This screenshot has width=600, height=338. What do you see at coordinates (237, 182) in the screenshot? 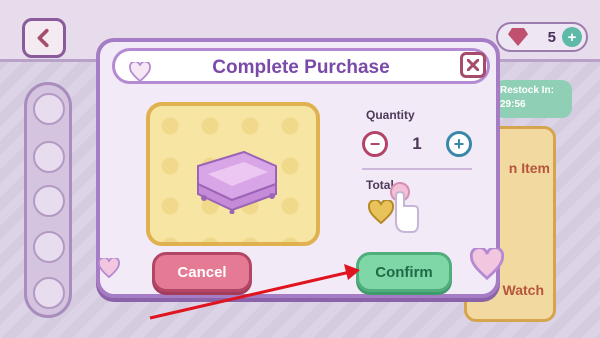
I see `sofa-icon` at bounding box center [237, 182].